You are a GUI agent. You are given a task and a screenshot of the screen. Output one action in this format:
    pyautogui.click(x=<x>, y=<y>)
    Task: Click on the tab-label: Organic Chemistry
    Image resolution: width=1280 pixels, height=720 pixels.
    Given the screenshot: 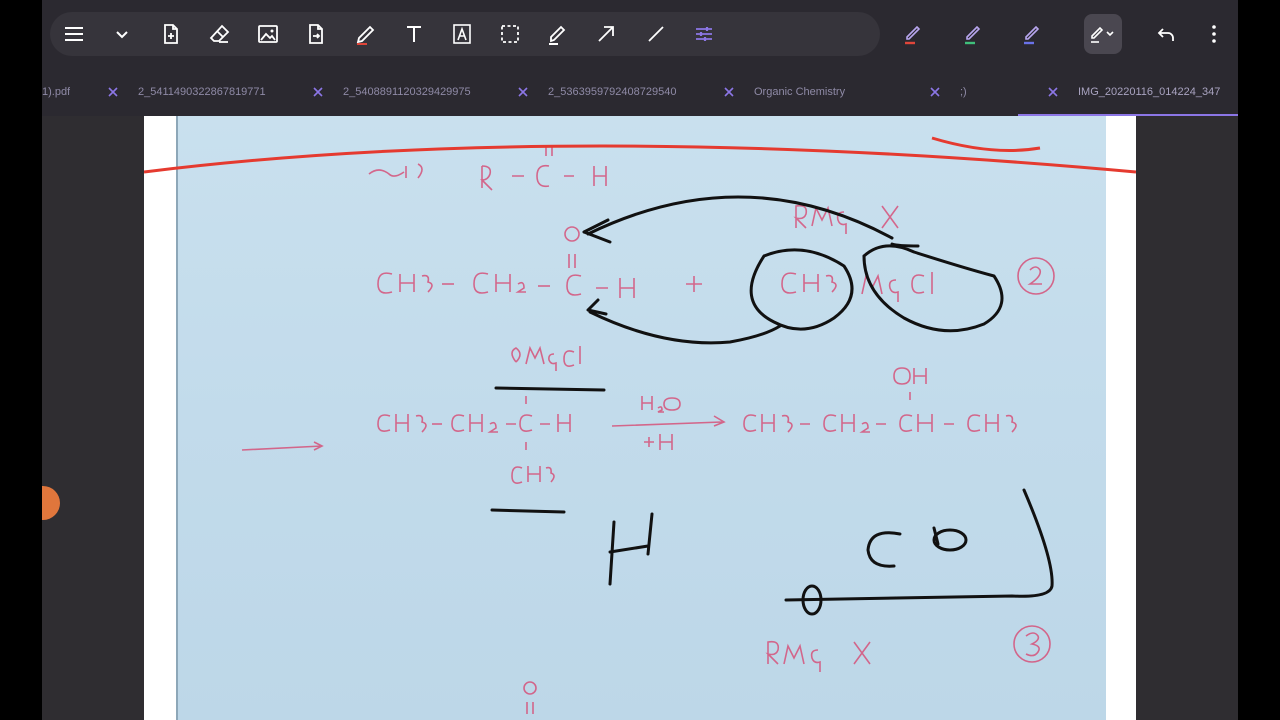 What is the action you would take?
    pyautogui.click(x=800, y=92)
    